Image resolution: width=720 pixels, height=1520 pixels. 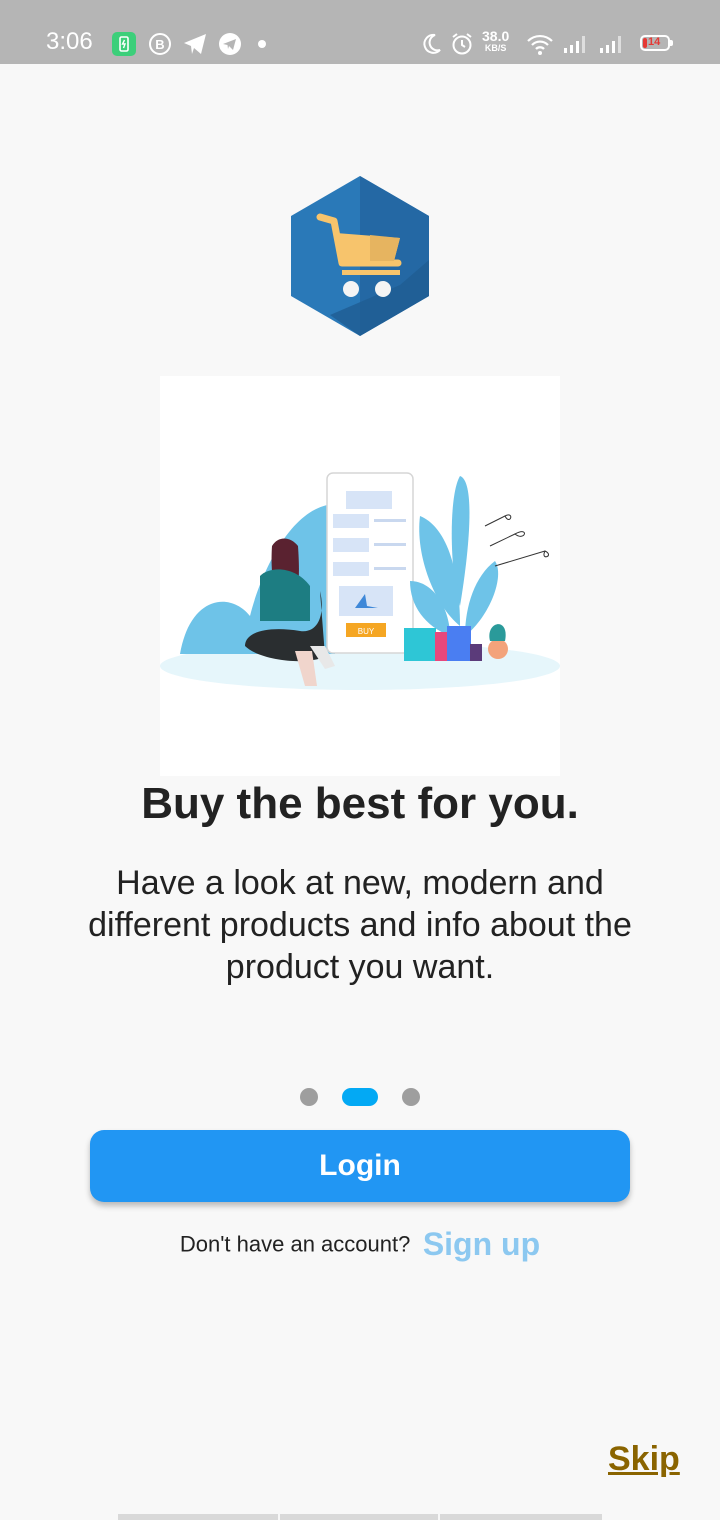 I want to click on battery-level: 14, so click(x=654, y=42).